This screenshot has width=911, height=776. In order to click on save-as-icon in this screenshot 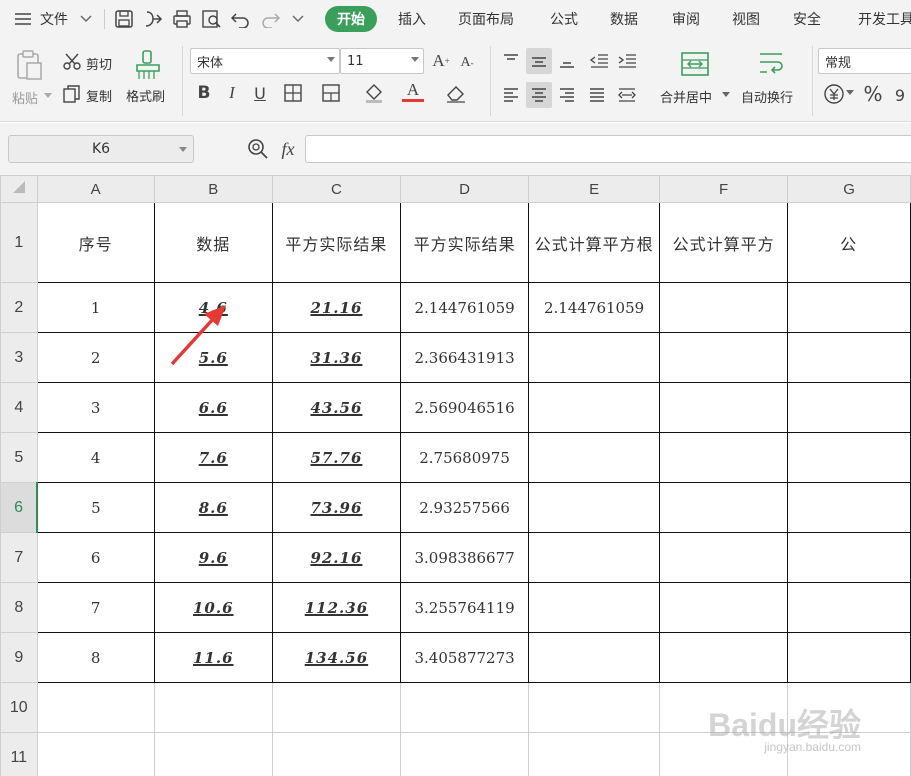, I will do `click(154, 19)`.